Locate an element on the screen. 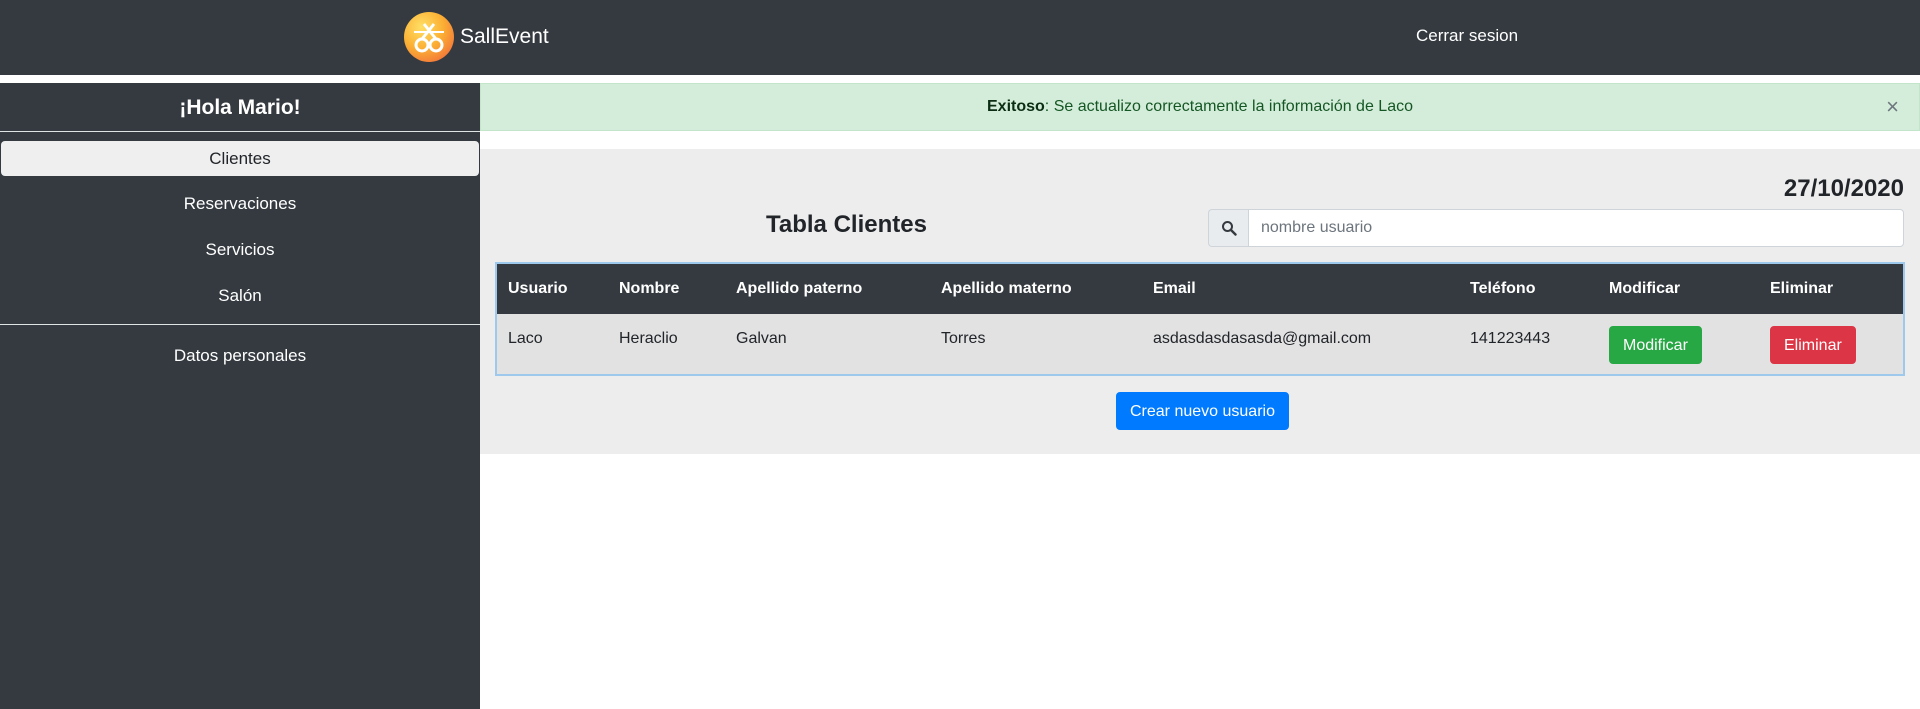  column-header: Email is located at coordinates (1174, 288).